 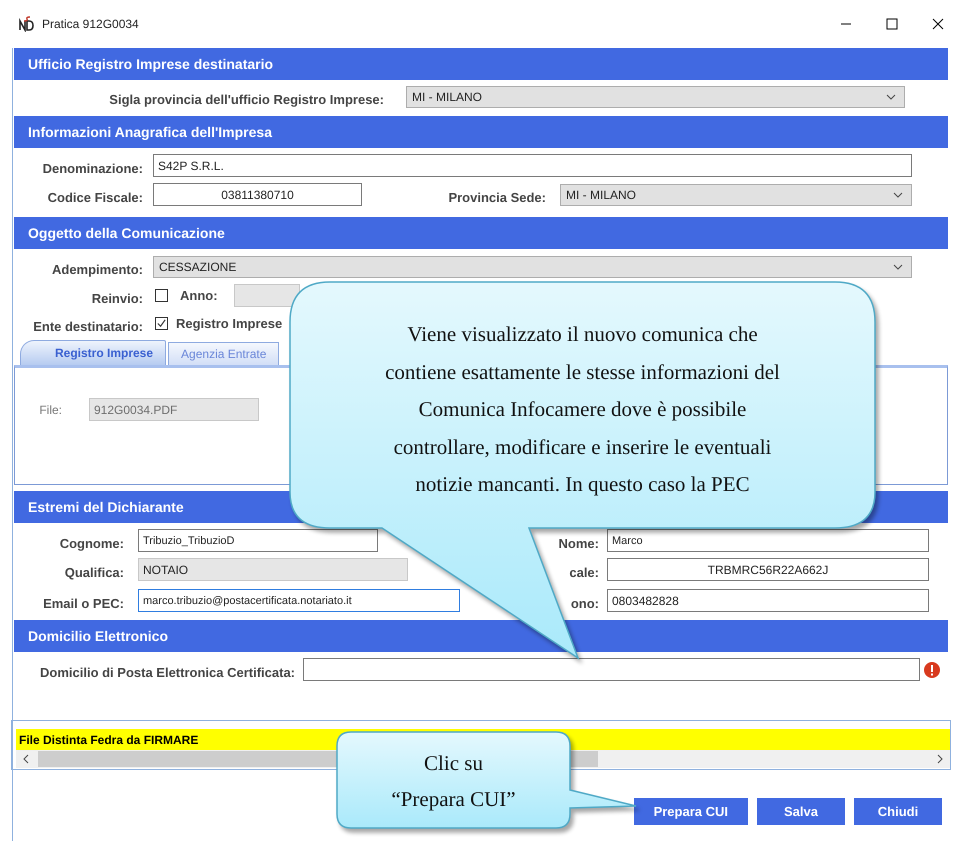 I want to click on input-field: Tribuzio_TribuzioD, so click(x=258, y=540).